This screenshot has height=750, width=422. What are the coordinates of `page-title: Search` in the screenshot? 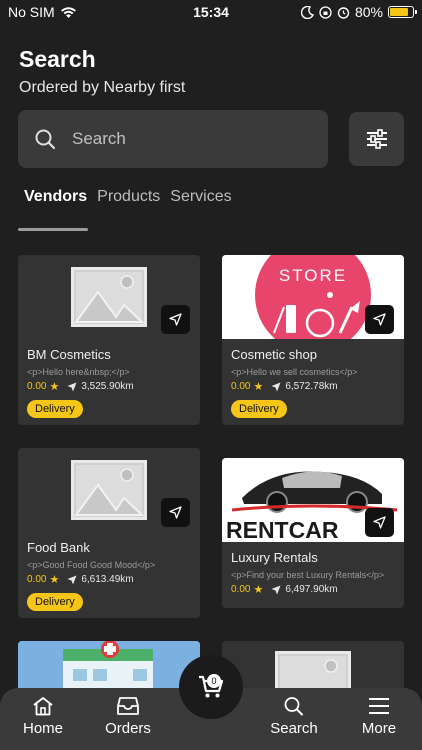 It's located at (57, 59).